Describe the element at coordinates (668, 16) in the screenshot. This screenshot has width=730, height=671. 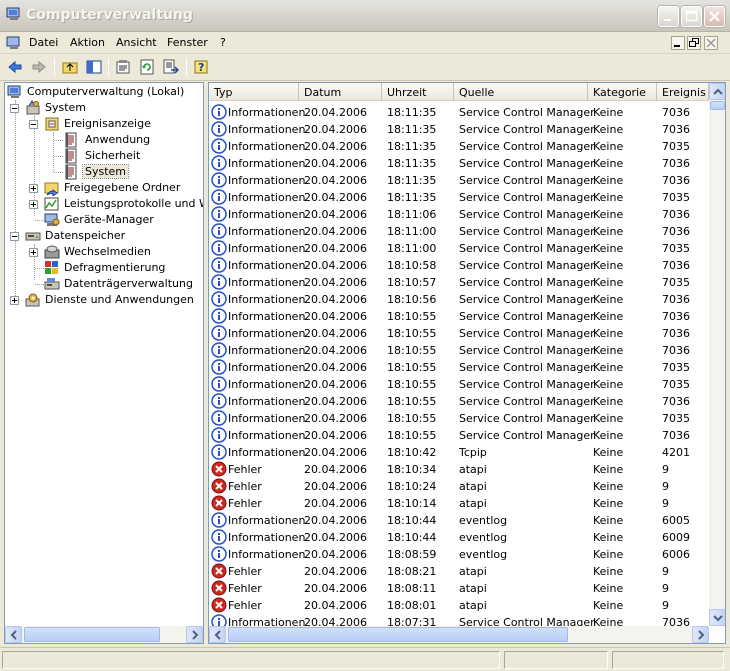
I see `minimize-button` at that location.